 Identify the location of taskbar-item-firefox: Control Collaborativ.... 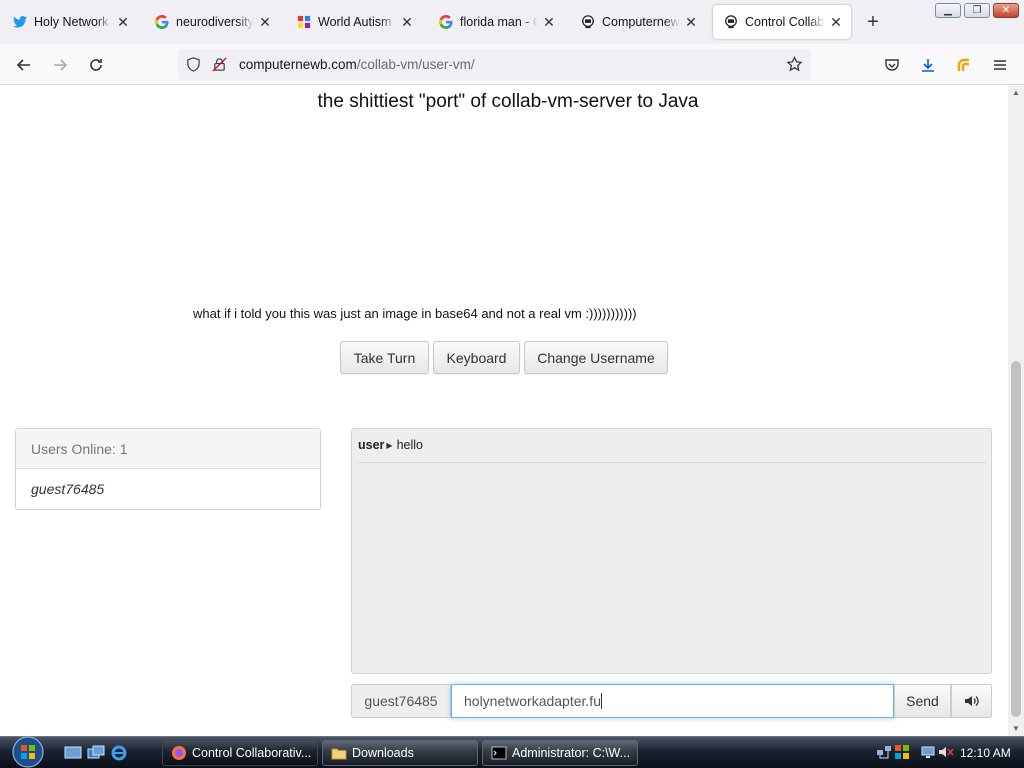
(240, 753).